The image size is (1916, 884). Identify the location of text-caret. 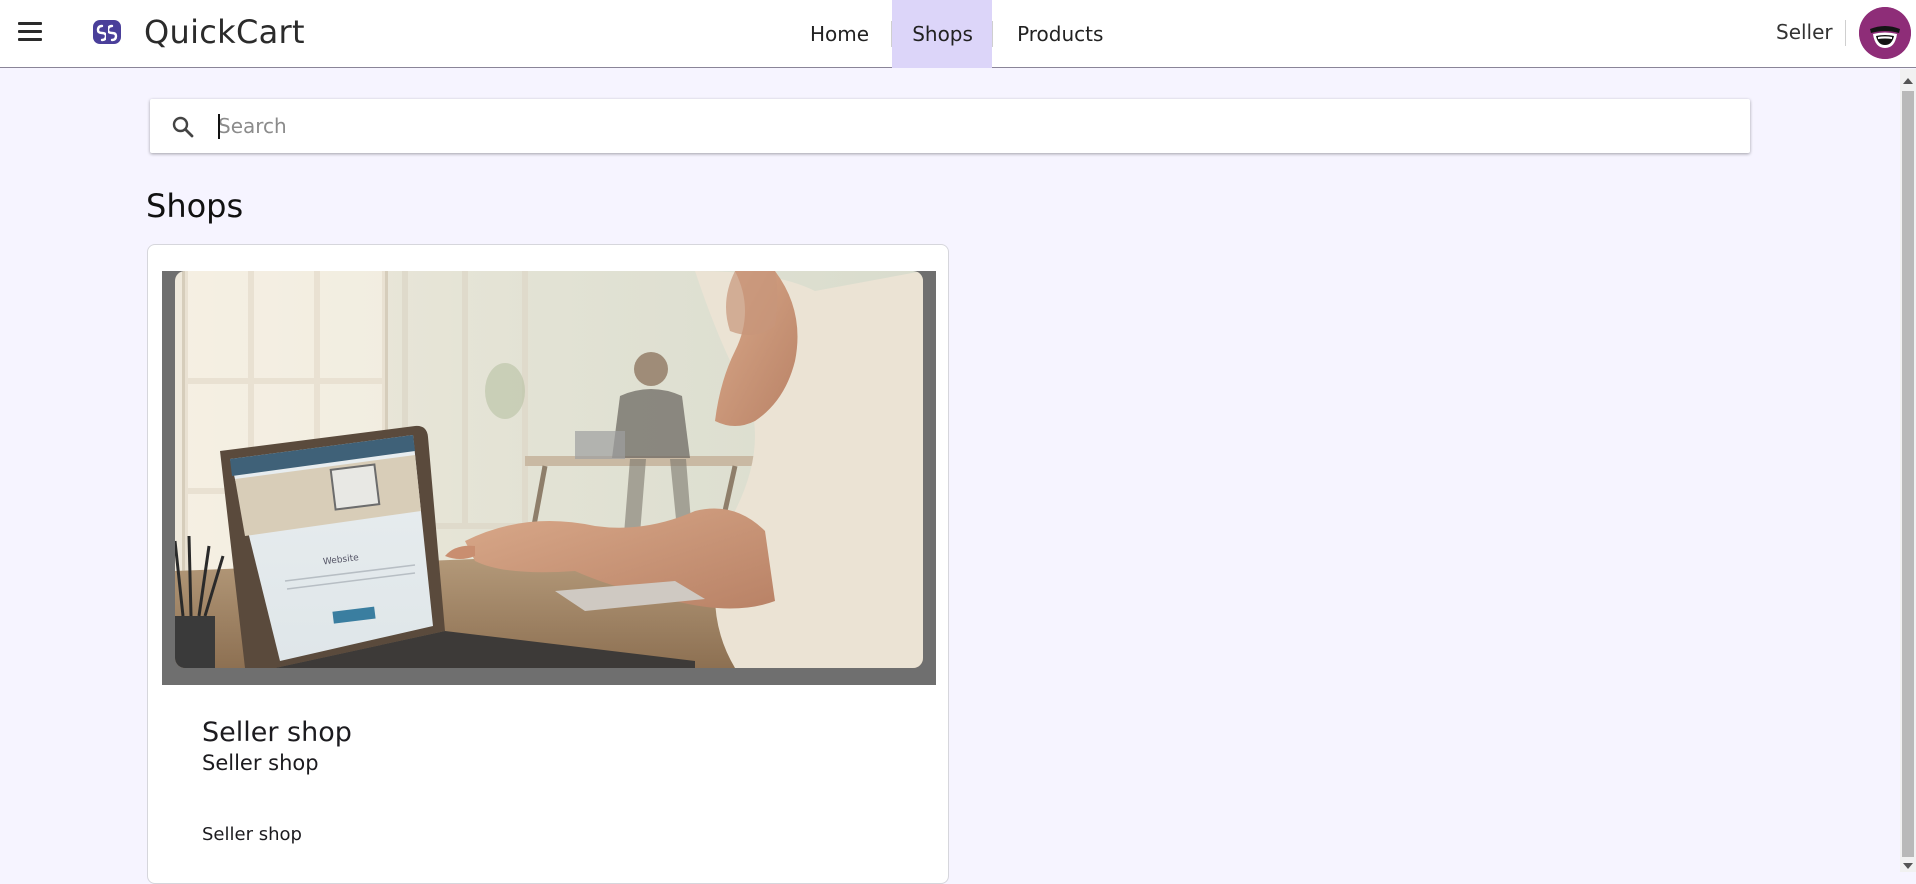
(219, 126).